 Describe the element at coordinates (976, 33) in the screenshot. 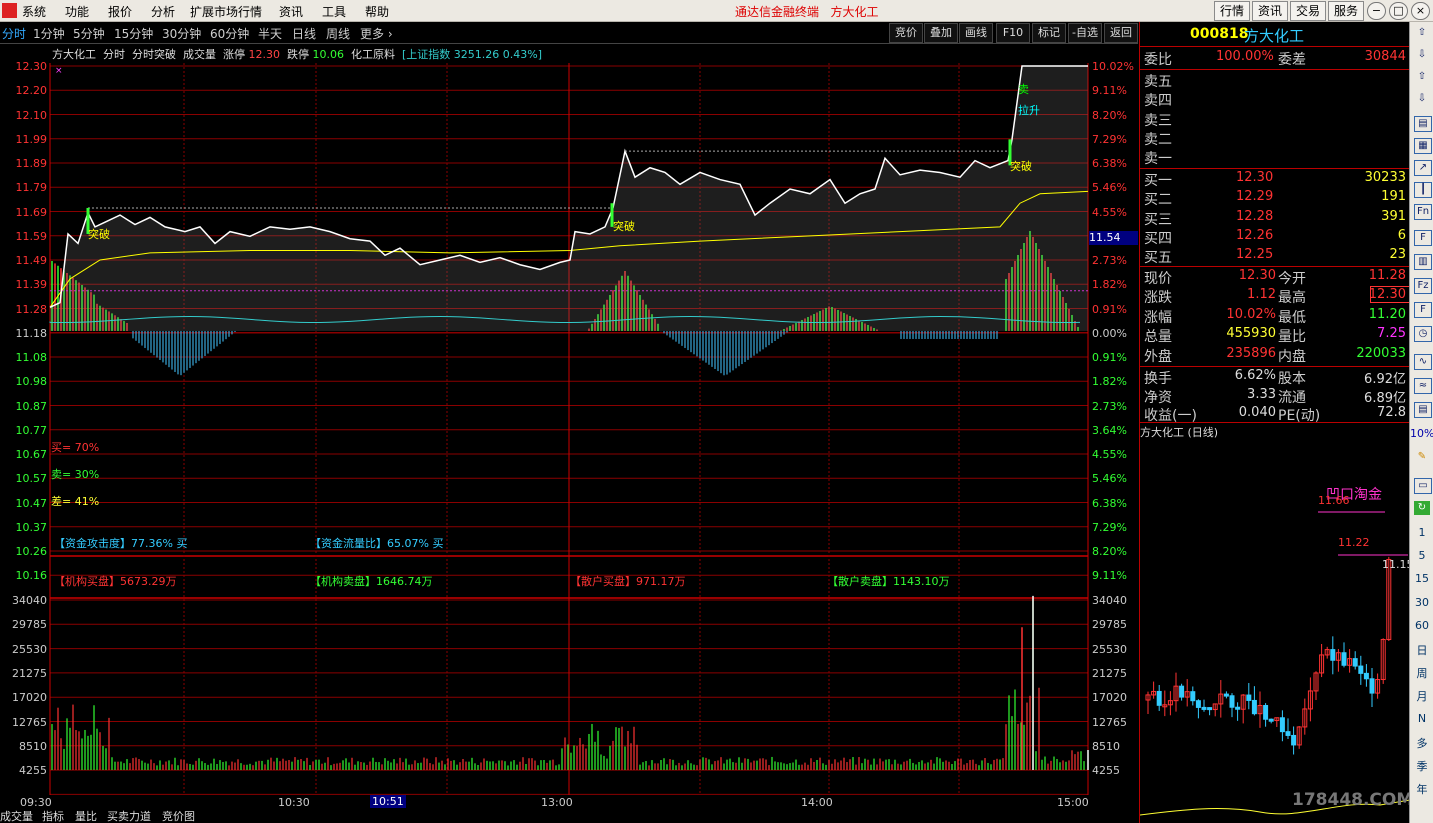

I see `draw-button: 画线` at that location.